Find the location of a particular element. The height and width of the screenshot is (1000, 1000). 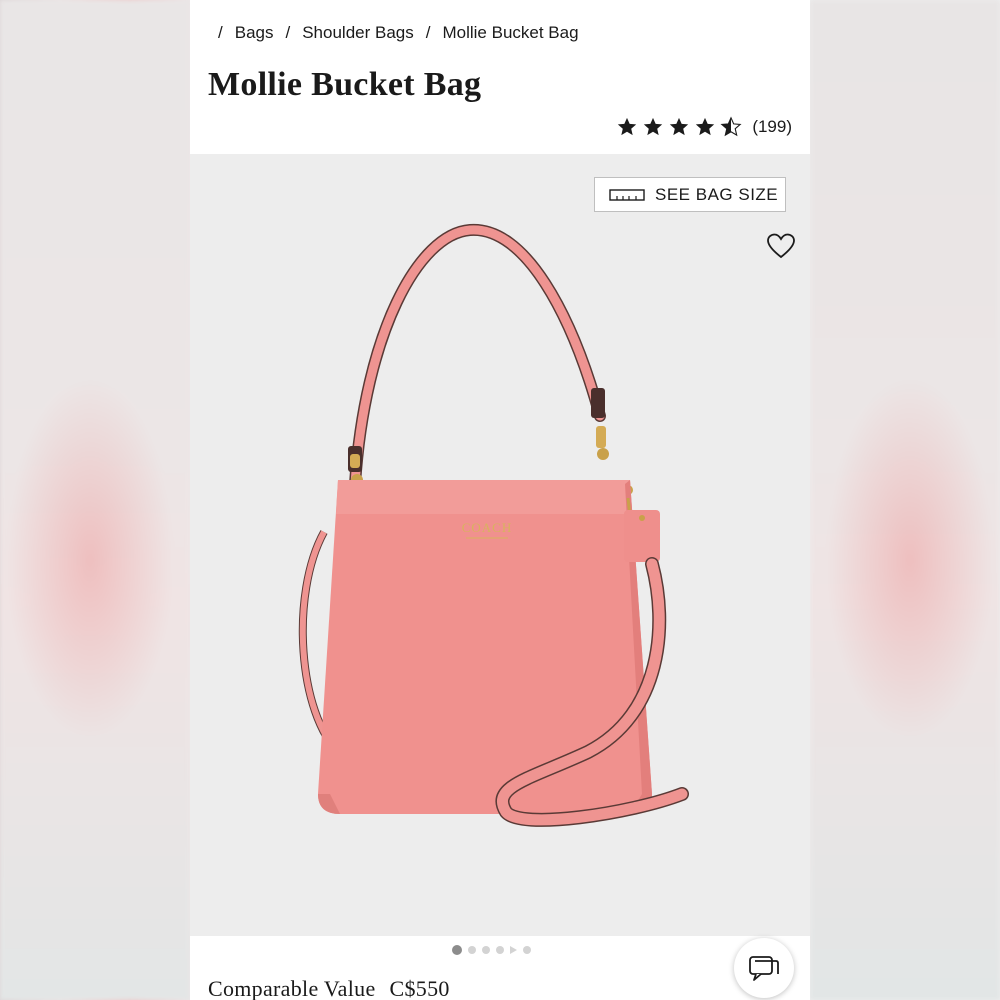

price-value: C$550 is located at coordinates (419, 988).